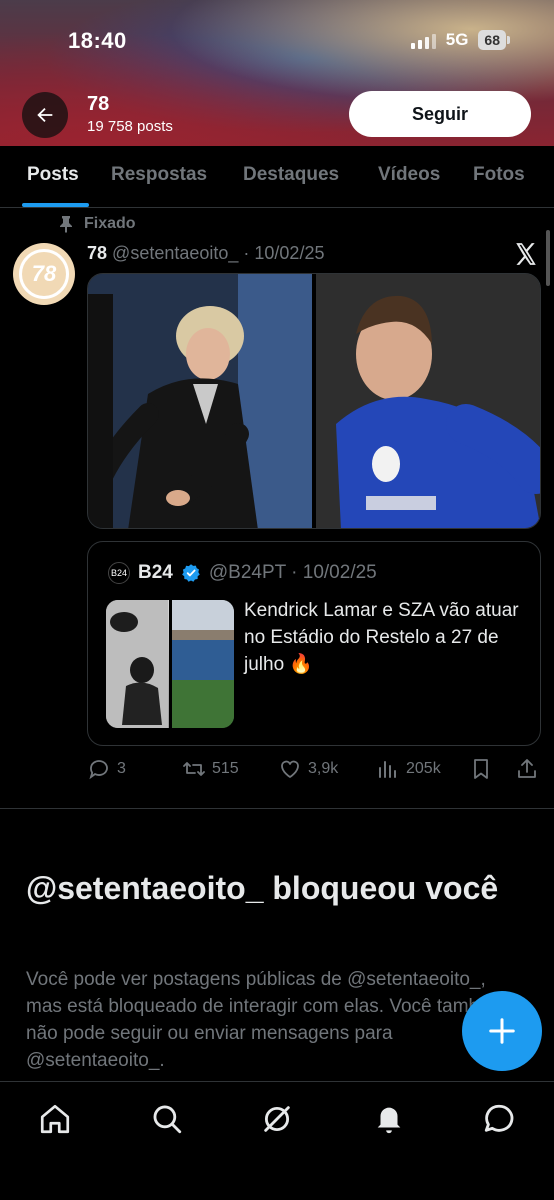 The image size is (554, 1200). I want to click on tweet-header: 78 @setentaeoito_ · 10/02/25, so click(205, 253).